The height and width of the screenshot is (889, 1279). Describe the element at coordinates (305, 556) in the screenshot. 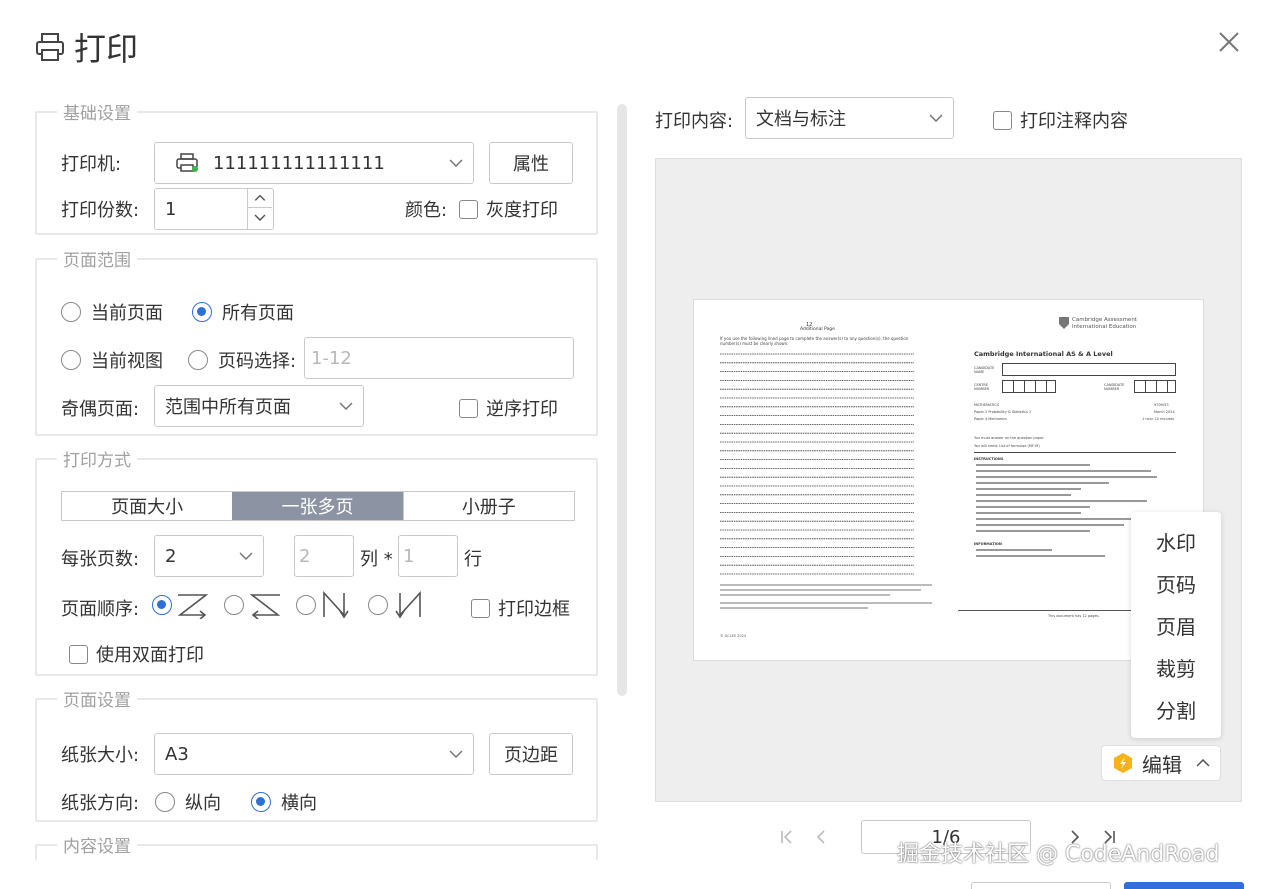

I see `columns-value: 2` at that location.